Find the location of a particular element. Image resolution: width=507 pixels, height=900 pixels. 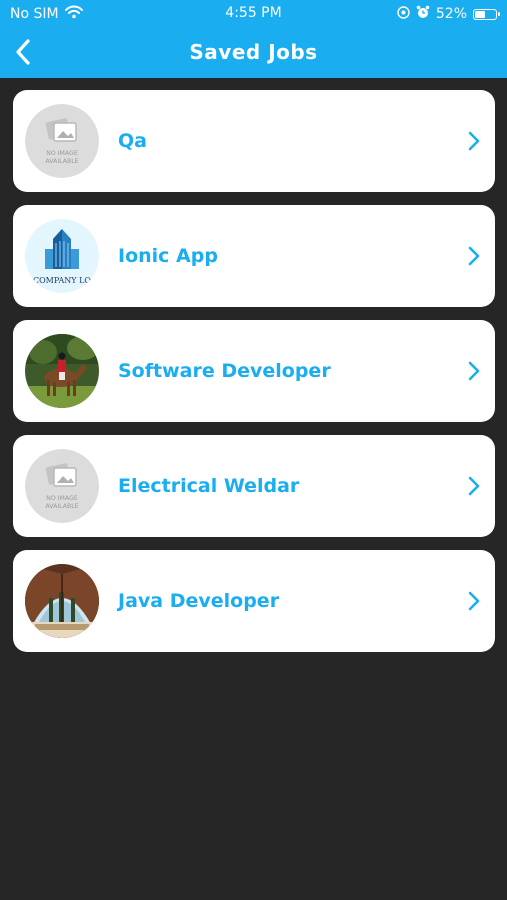

battery-percent: 52% is located at coordinates (451, 14).